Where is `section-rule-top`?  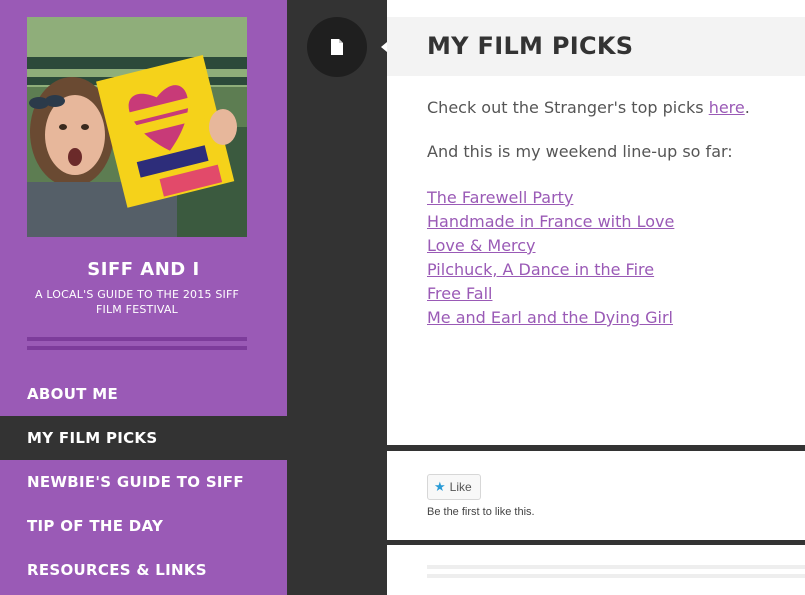 section-rule-top is located at coordinates (616, 567).